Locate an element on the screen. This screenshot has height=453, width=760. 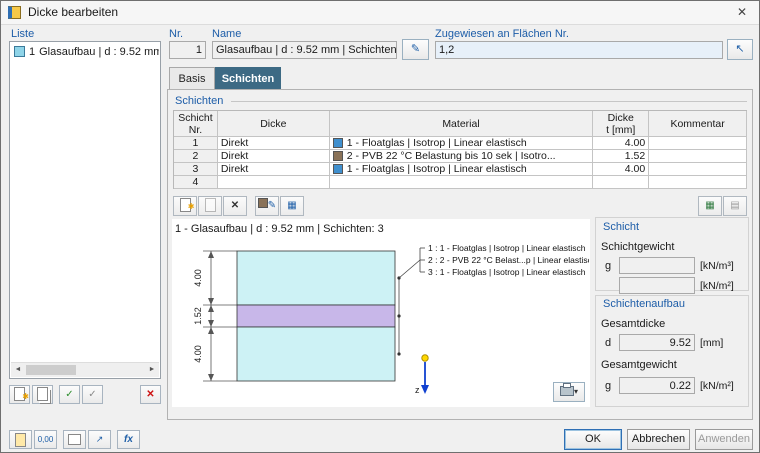
dialog-title: Dicke bearbeiten is located at coordinates (73, 12).